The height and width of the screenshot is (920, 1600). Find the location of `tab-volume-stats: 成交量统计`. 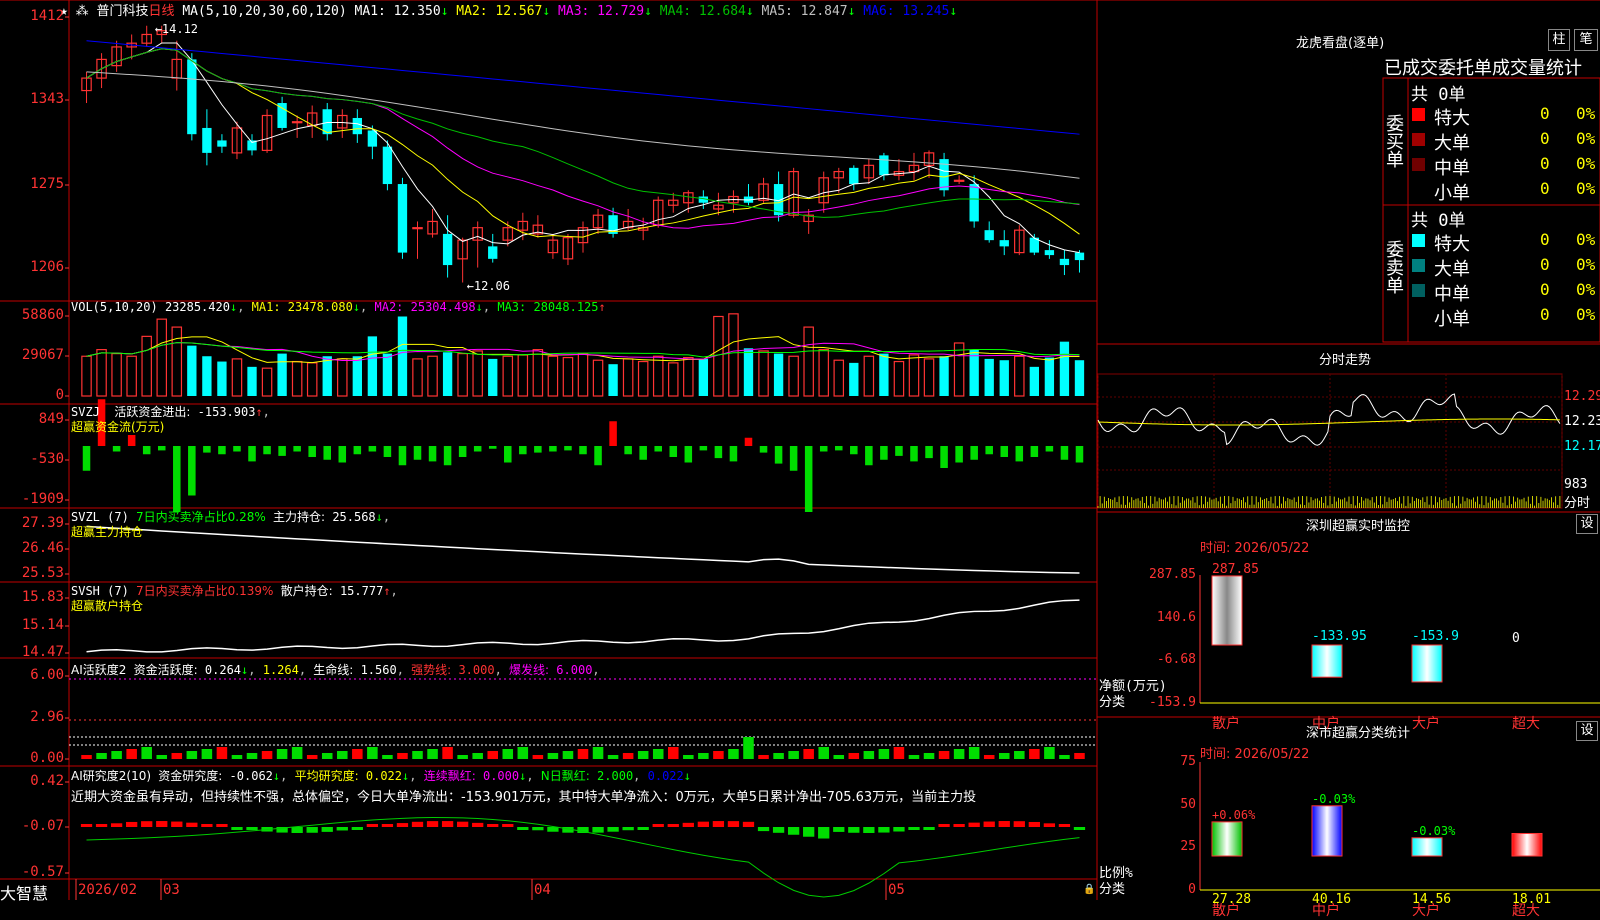

tab-volume-stats: 成交量统计 is located at coordinates (1537, 68).